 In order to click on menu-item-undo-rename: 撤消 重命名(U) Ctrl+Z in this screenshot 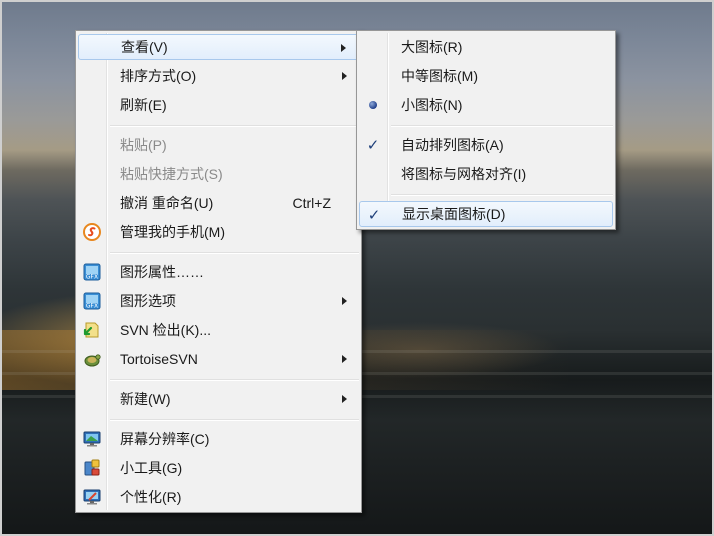, I will do `click(218, 203)`.